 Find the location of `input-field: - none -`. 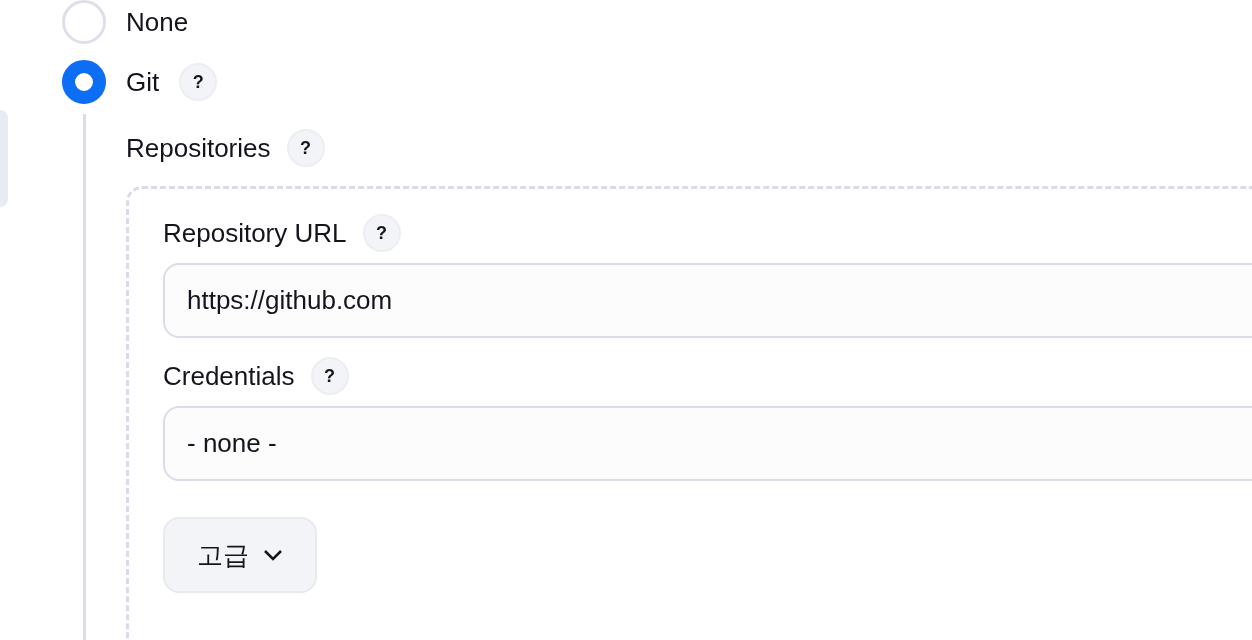

input-field: - none - is located at coordinates (707, 443).